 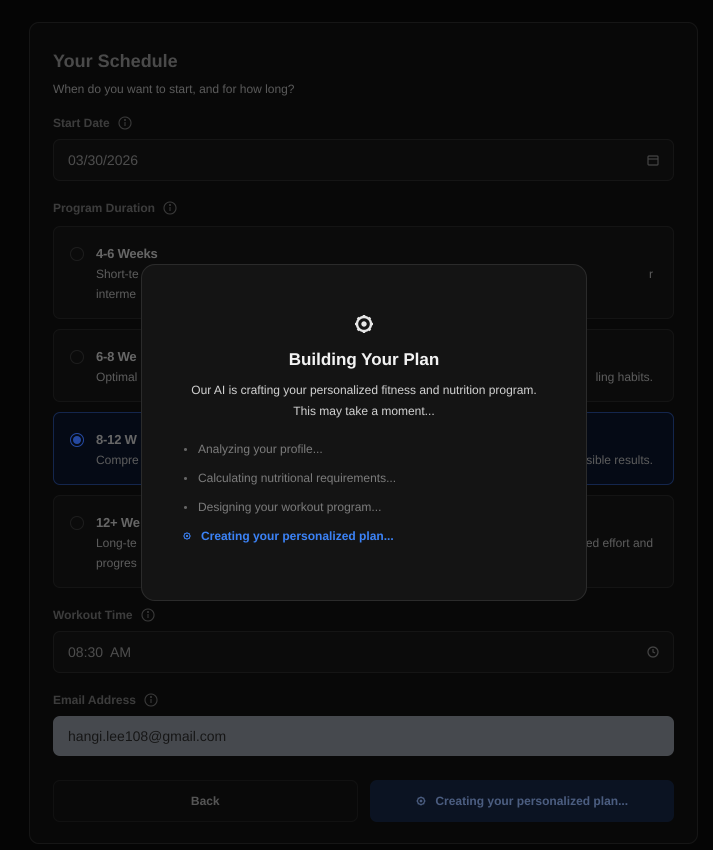 What do you see at coordinates (116, 543) in the screenshot?
I see `option-description: Long-te` at bounding box center [116, 543].